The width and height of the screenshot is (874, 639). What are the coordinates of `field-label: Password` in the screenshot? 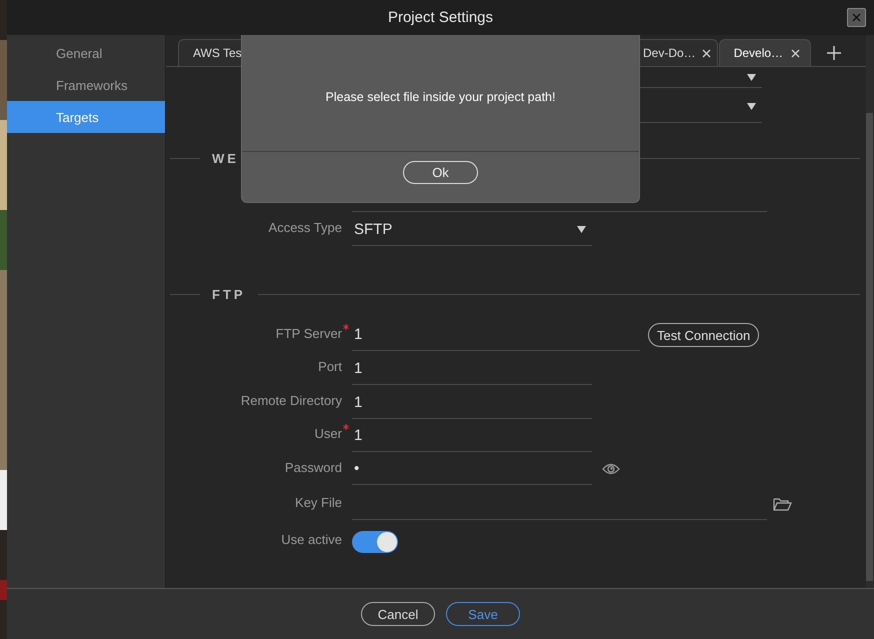 It's located at (313, 467).